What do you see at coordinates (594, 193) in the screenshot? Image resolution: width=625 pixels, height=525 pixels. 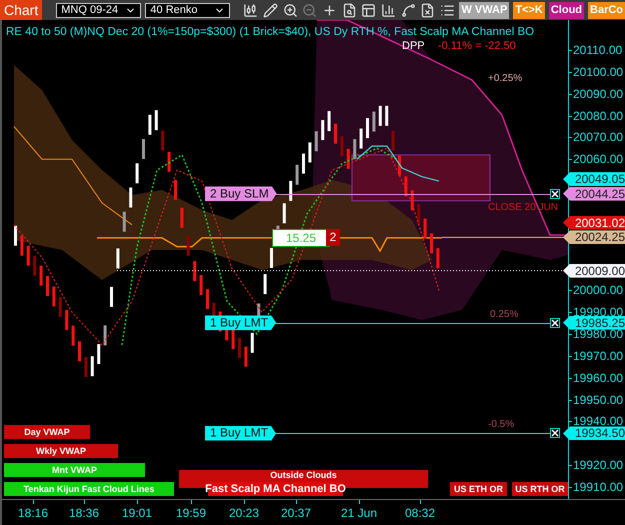 I see `order-price-marker: 20044.25` at bounding box center [594, 193].